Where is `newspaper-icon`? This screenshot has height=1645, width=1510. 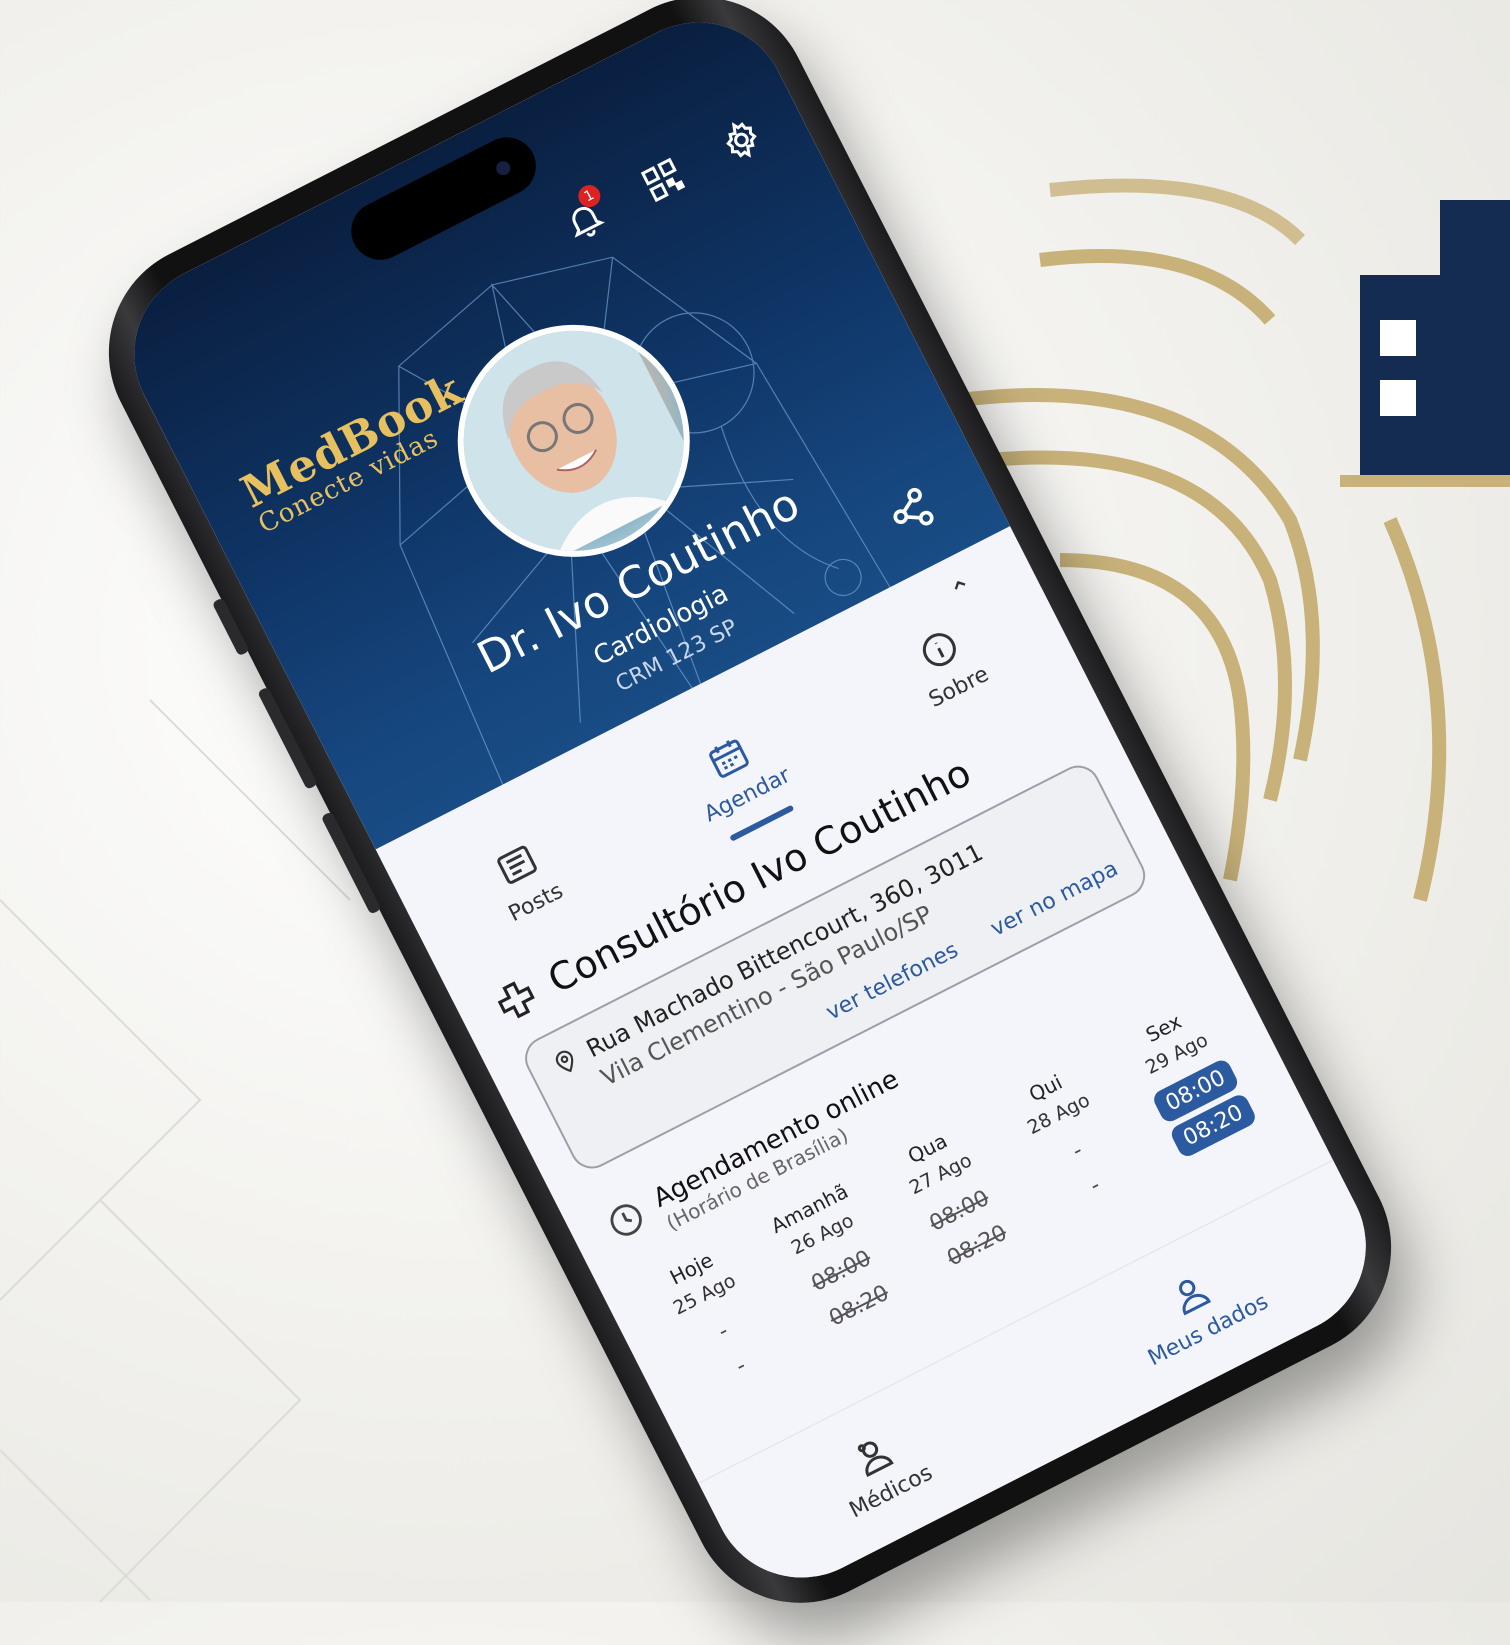 newspaper-icon is located at coordinates (516, 864).